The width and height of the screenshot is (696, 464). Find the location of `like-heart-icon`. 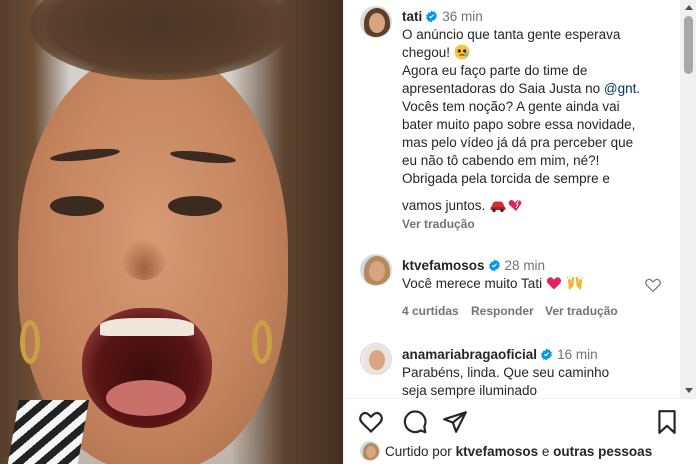

like-heart-icon is located at coordinates (371, 422).